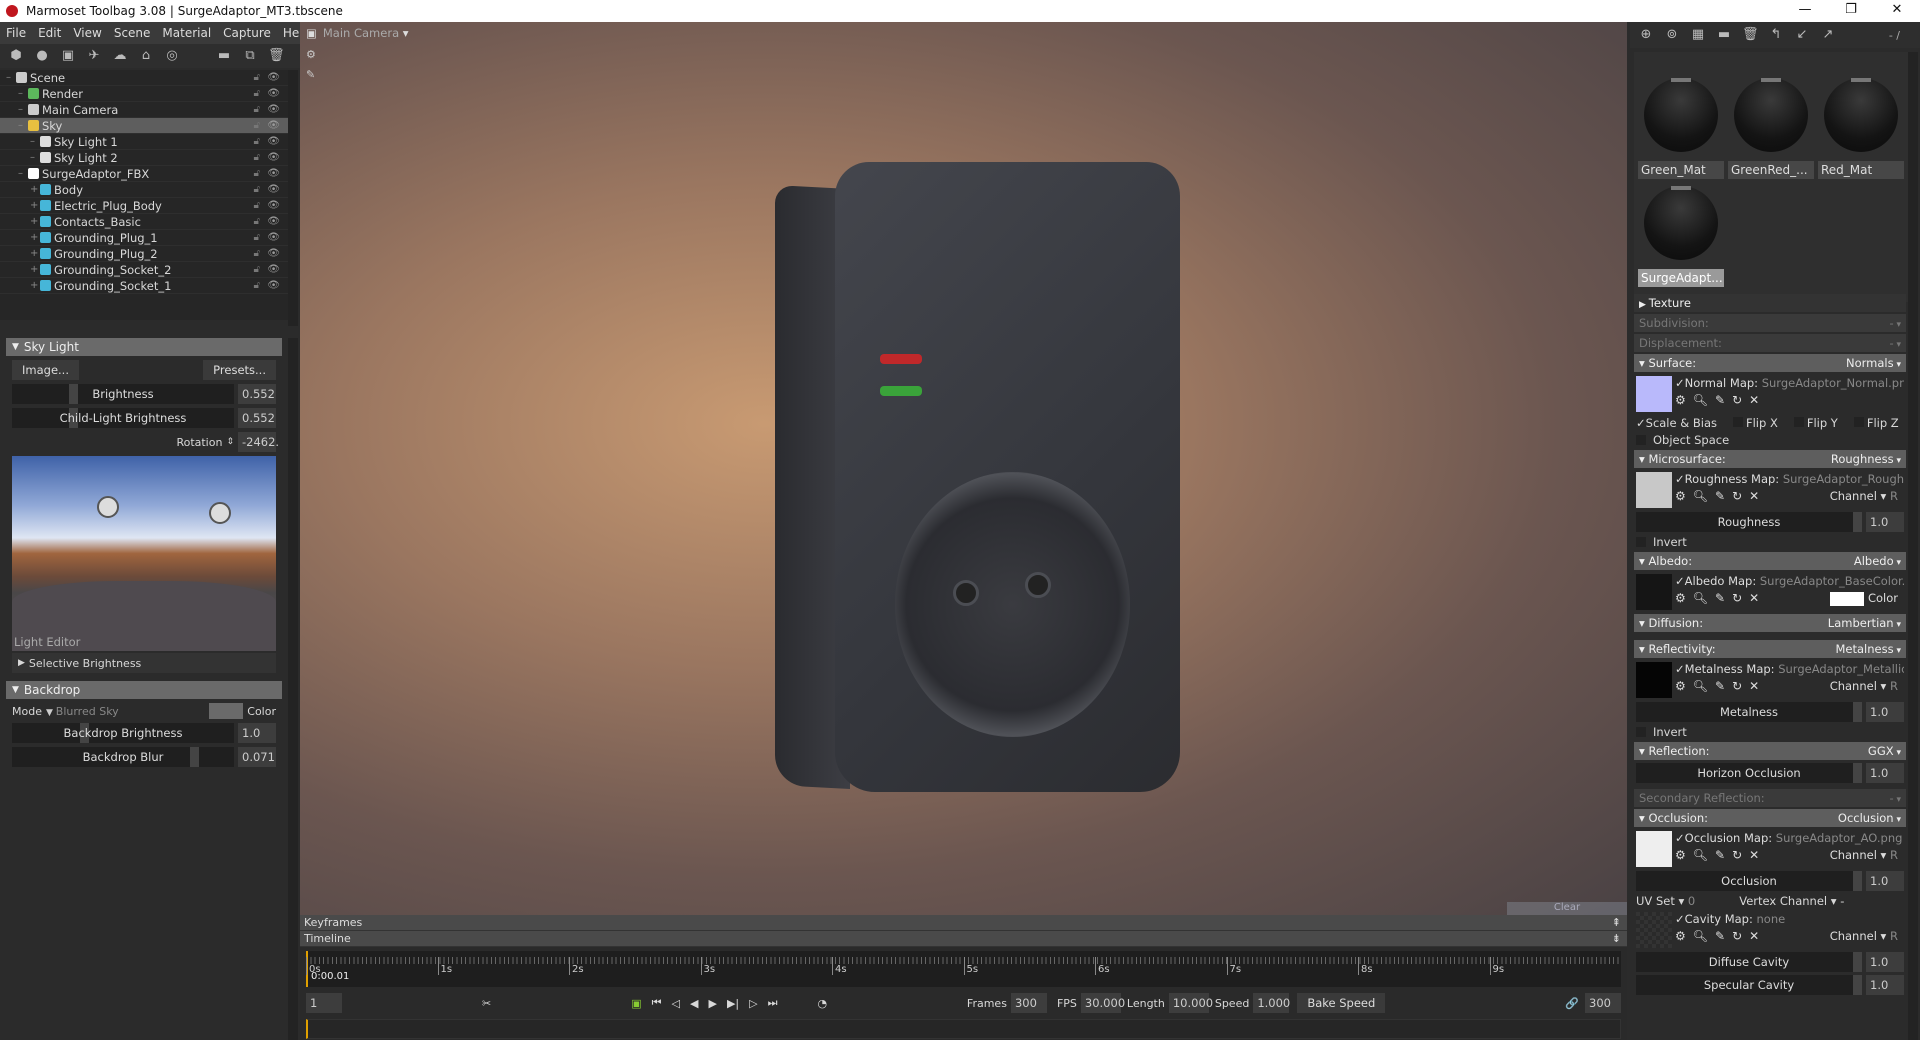  What do you see at coordinates (1102, 1003) in the screenshot?
I see `fps-input: 30.000` at bounding box center [1102, 1003].